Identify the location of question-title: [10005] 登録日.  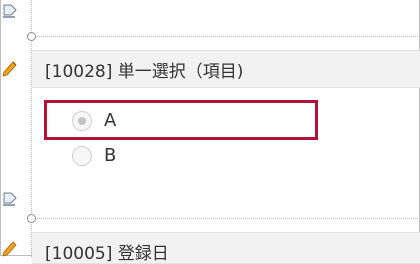
(107, 254).